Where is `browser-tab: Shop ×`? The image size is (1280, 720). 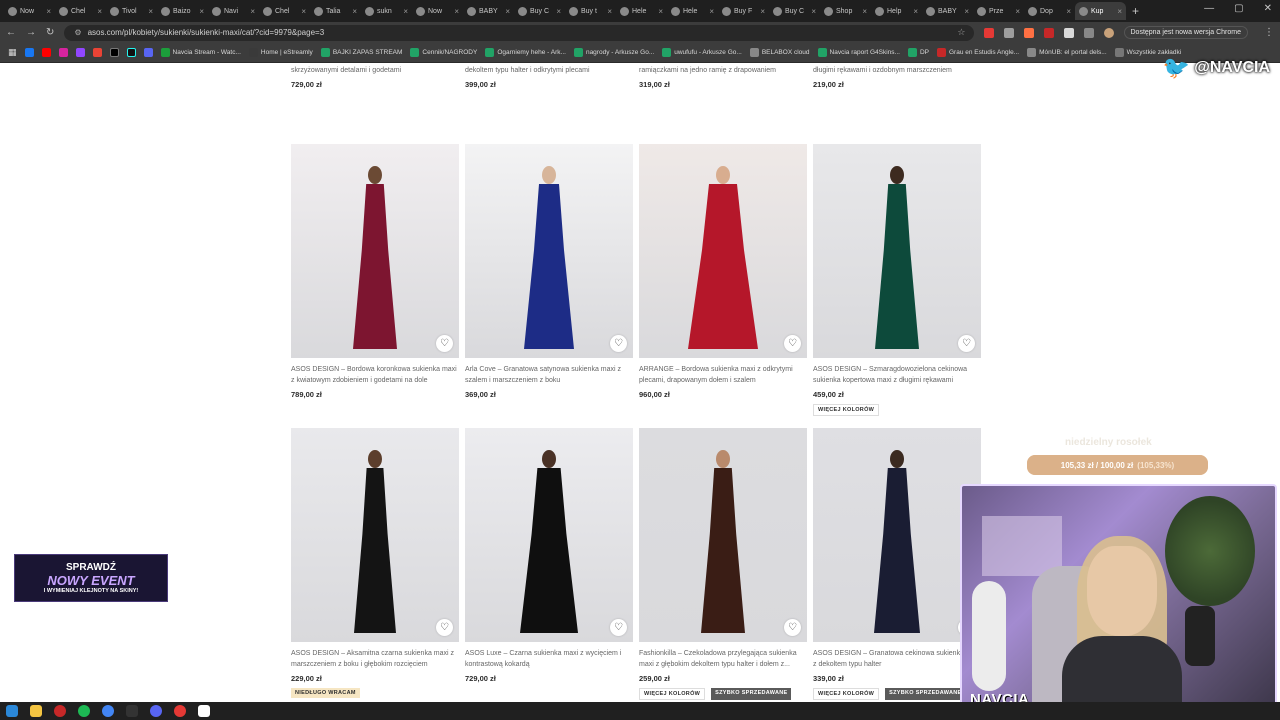
browser-tab: Shop × is located at coordinates (845, 11).